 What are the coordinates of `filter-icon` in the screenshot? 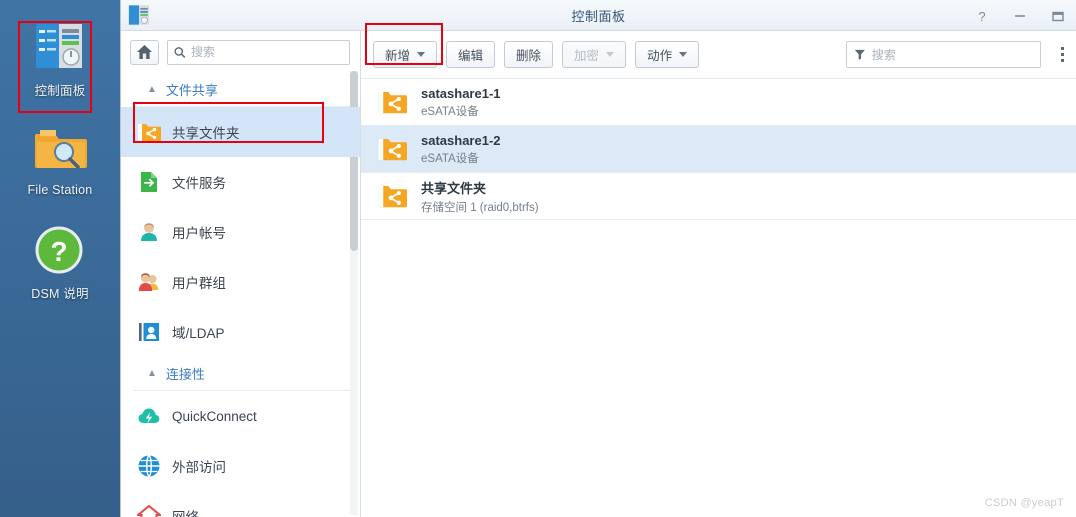 It's located at (859, 54).